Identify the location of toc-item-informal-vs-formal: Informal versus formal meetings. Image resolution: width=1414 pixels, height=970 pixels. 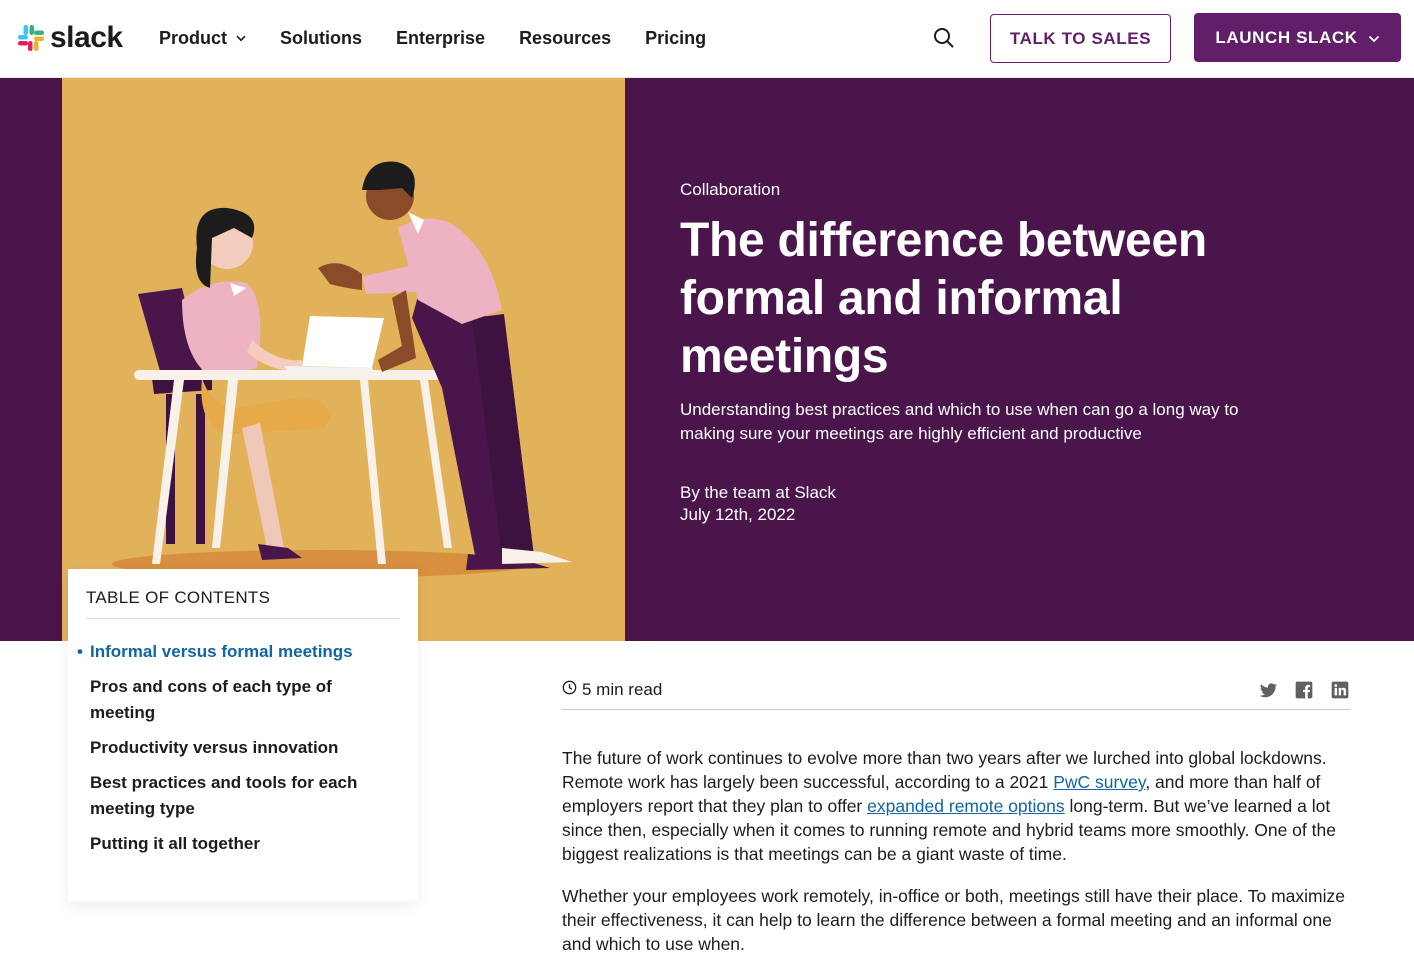
(233, 652).